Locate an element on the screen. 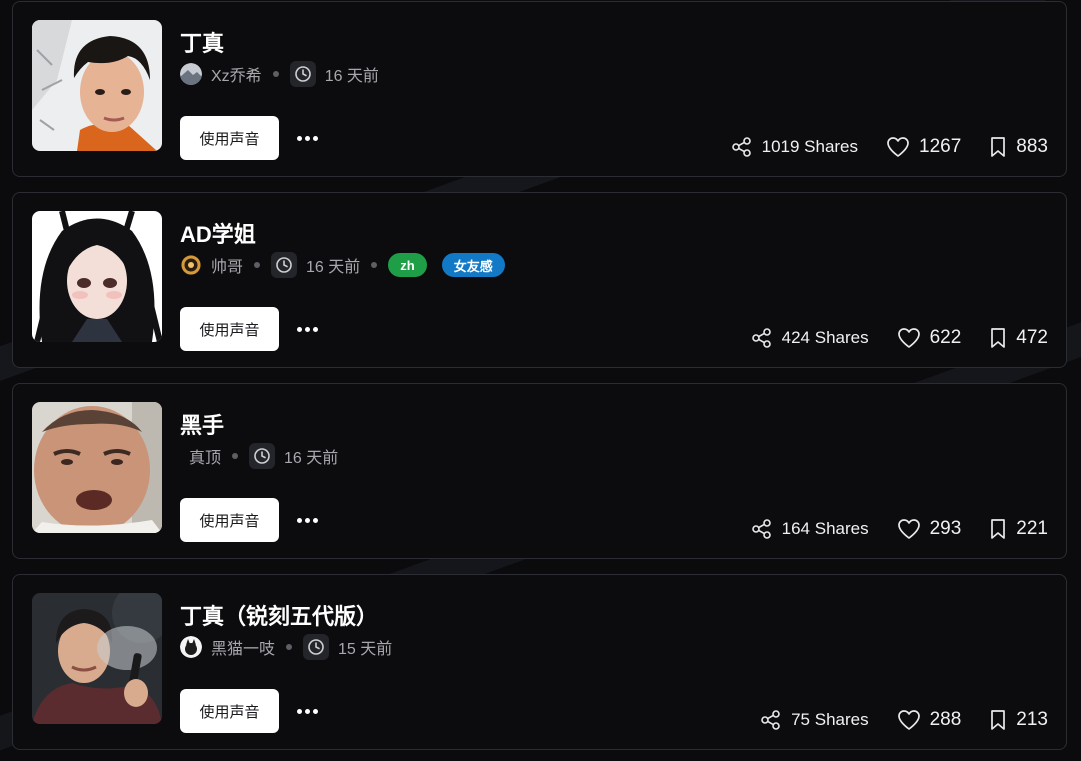 This screenshot has height=761, width=1081. portrait-boy-image is located at coordinates (97, 85).